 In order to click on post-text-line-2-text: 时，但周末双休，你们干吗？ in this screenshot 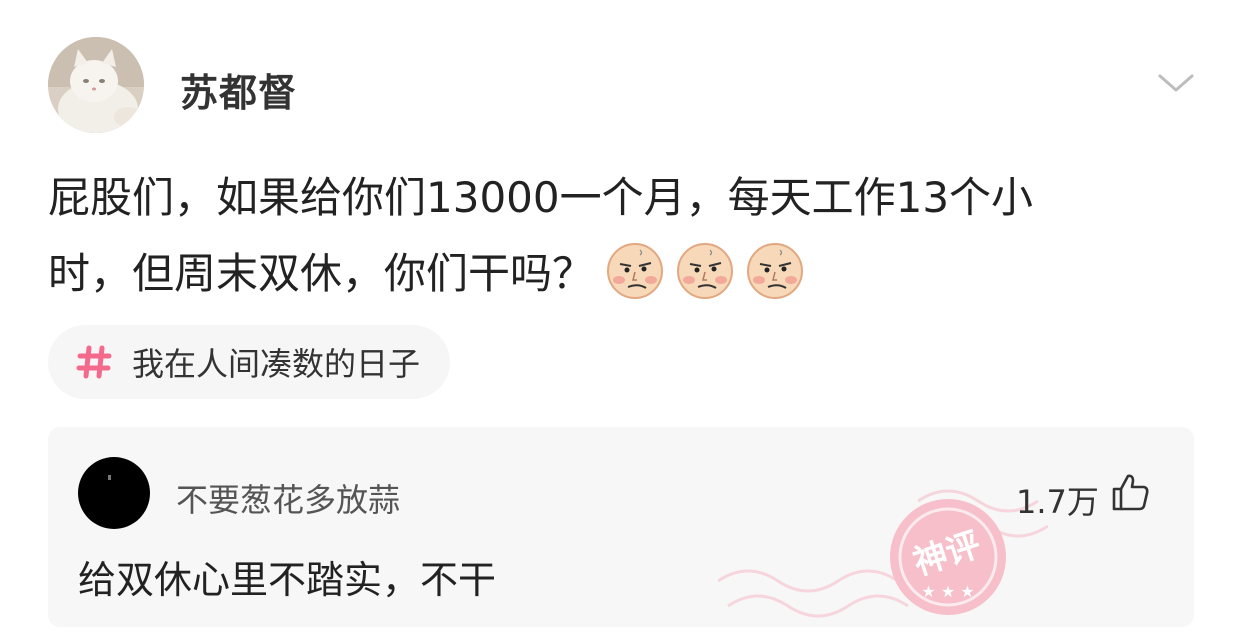, I will do `click(321, 273)`.